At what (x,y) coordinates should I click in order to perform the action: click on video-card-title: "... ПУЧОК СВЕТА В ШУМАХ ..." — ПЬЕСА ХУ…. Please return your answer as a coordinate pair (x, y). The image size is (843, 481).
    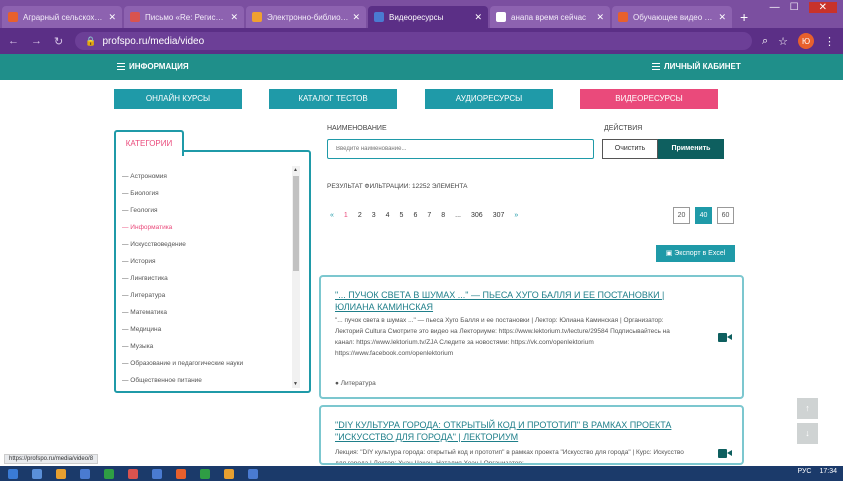
    Looking at the image, I should click on (504, 301).